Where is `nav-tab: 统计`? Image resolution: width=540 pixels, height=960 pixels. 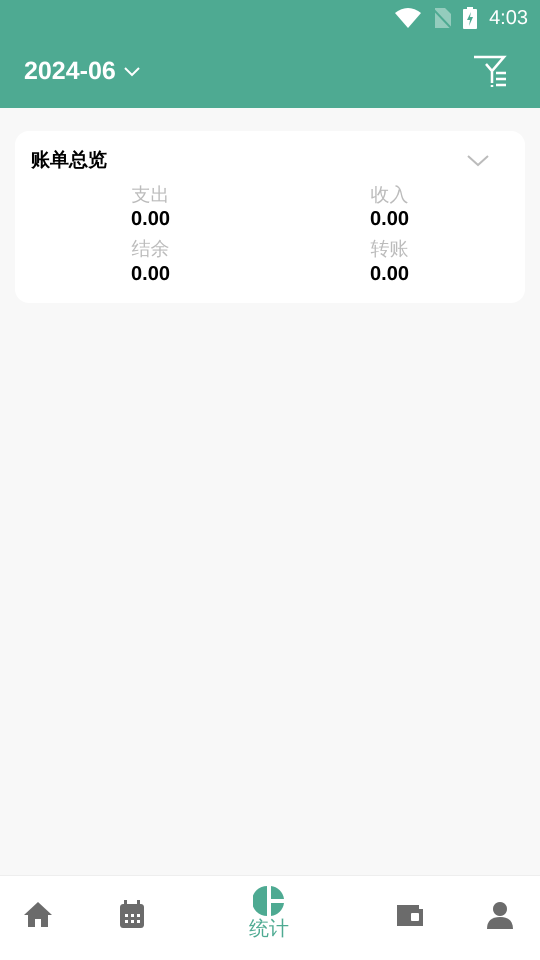 nav-tab: 统计 is located at coordinates (269, 912).